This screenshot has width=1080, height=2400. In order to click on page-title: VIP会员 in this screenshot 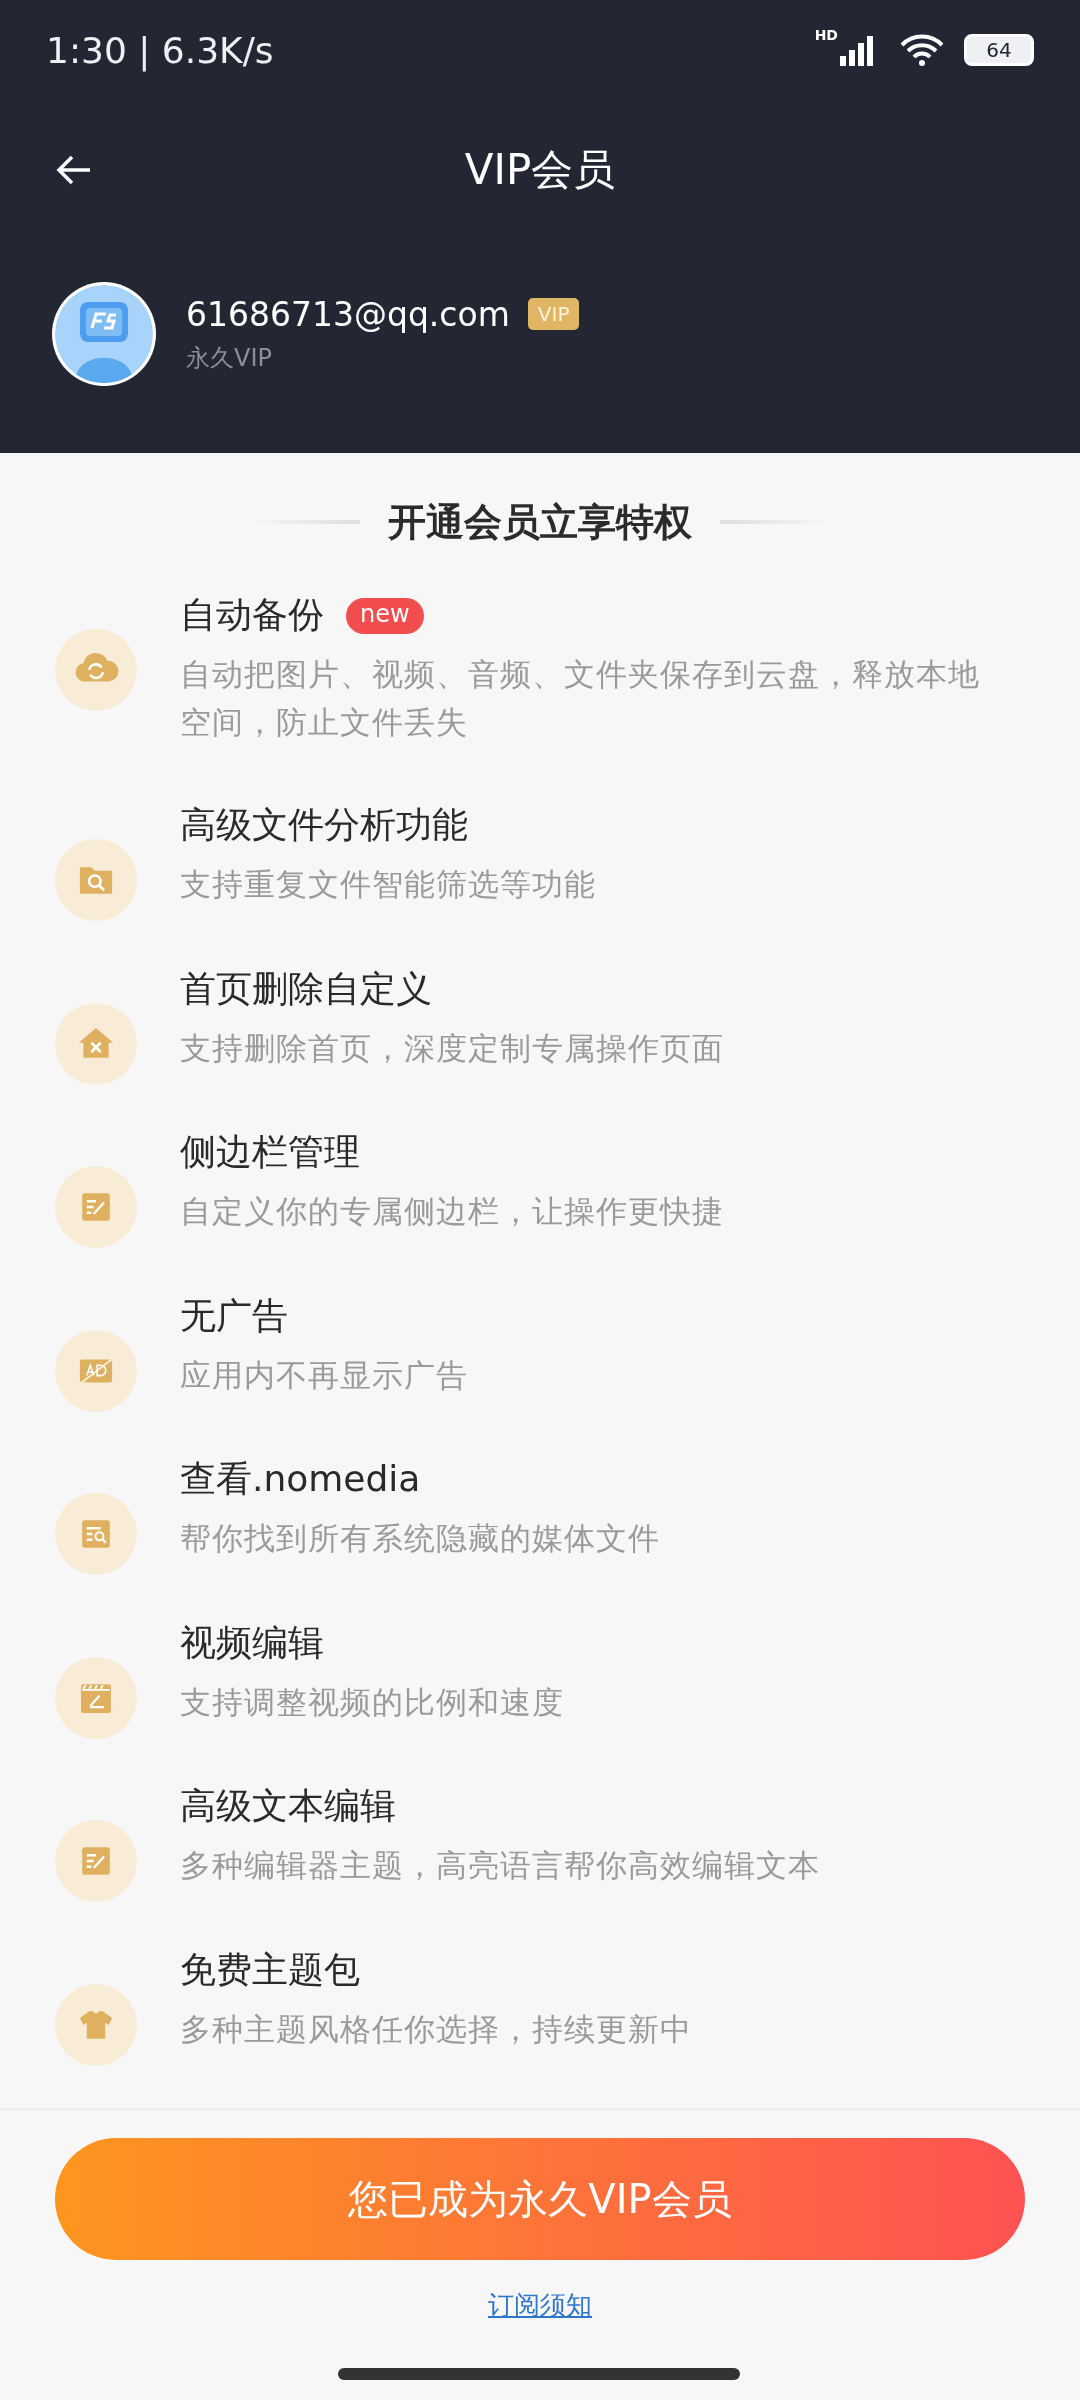, I will do `click(540, 170)`.